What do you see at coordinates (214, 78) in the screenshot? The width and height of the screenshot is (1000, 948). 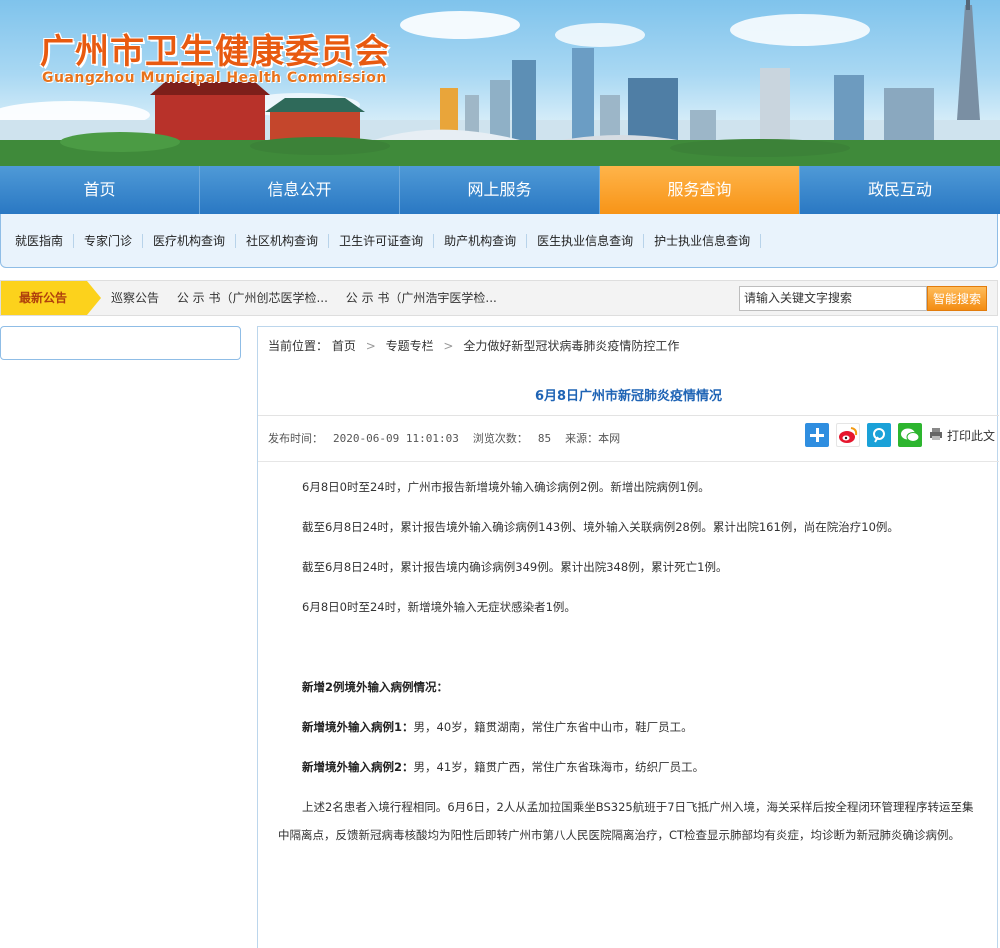 I see `site-subtitle-en: Guangzhou Municipal Health Commission` at bounding box center [214, 78].